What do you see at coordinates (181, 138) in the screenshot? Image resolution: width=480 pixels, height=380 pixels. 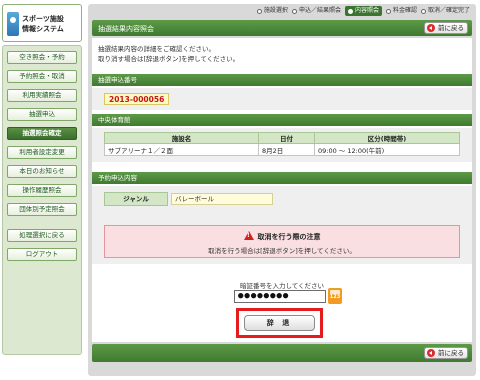 I see `column-facility-name: 施設名` at bounding box center [181, 138].